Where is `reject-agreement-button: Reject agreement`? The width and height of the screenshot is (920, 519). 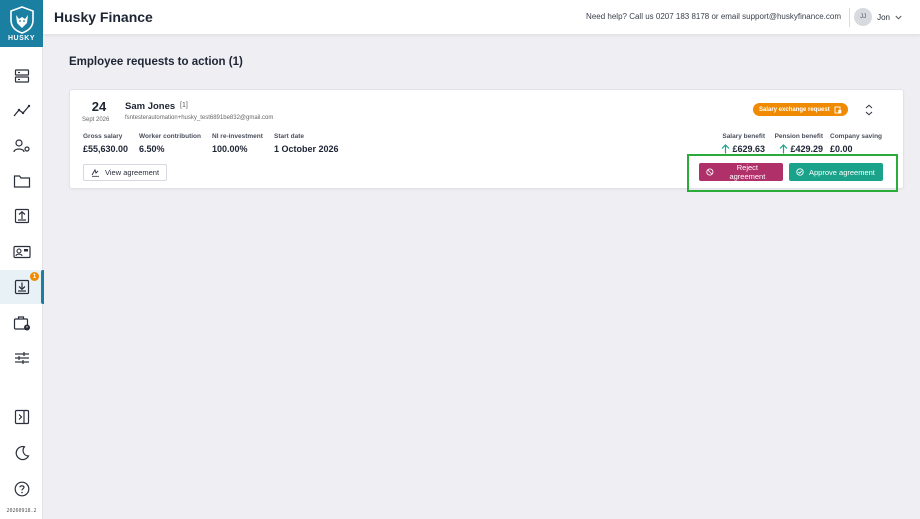 reject-agreement-button: Reject agreement is located at coordinates (741, 172).